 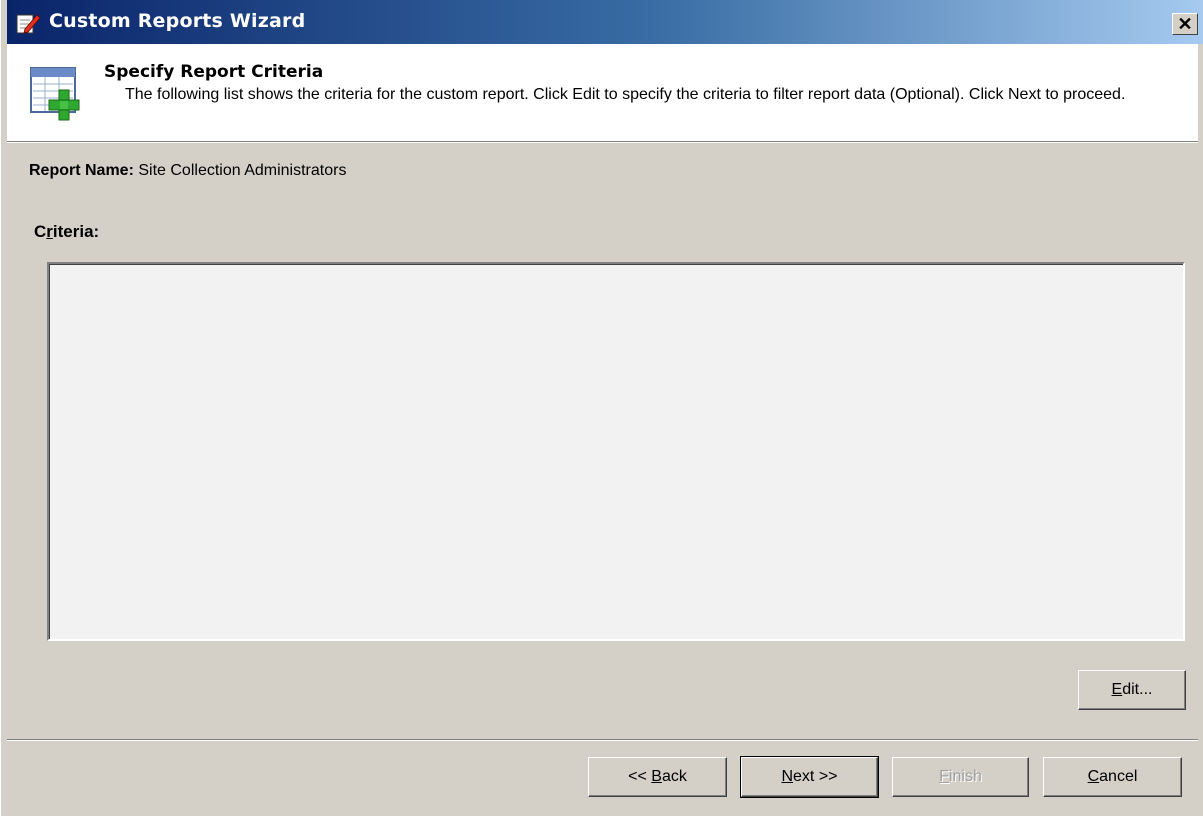 What do you see at coordinates (214, 72) in the screenshot?
I see `page-title: Specify Report Criteria` at bounding box center [214, 72].